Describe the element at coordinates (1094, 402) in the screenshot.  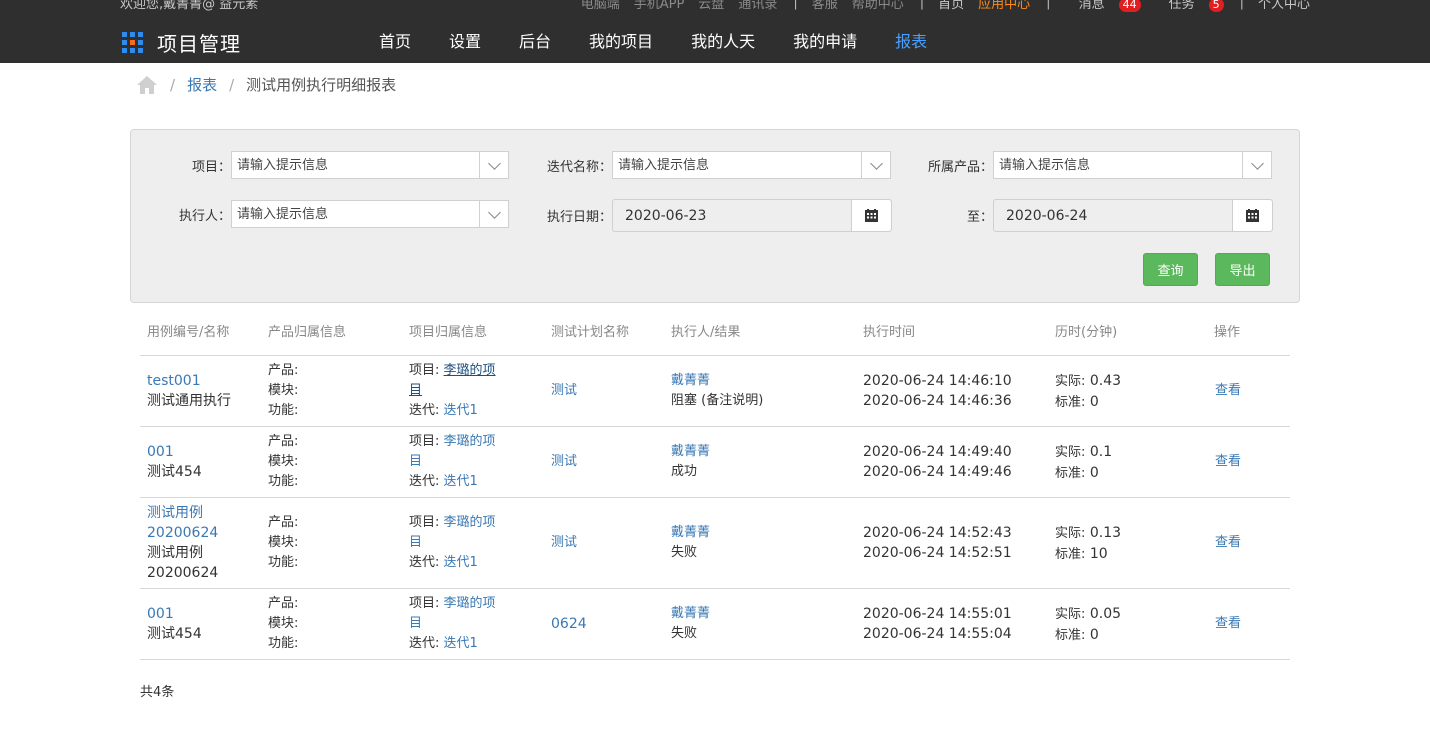
I see `standard-value: 0` at that location.